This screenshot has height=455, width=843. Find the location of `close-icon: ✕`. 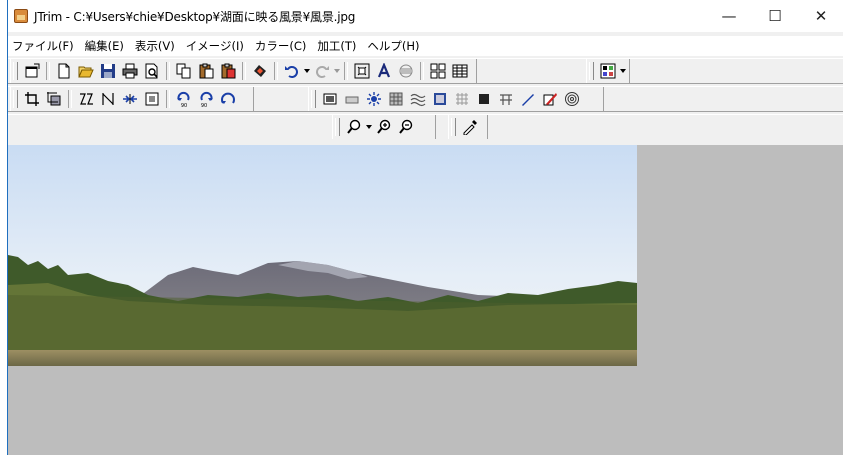

close-icon: ✕ is located at coordinates (821, 16).